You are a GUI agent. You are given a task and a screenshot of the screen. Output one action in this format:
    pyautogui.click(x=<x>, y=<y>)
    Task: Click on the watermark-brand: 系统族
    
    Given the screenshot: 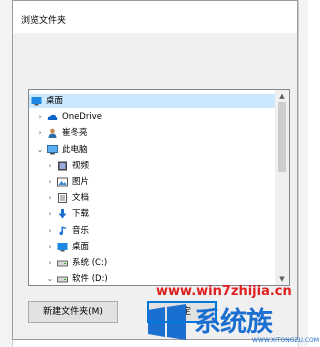 What is the action you would take?
    pyautogui.click(x=233, y=322)
    